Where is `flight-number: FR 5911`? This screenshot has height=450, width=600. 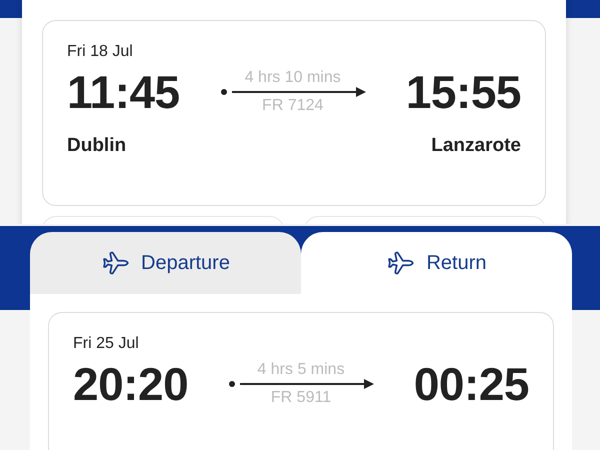 flight-number: FR 5911 is located at coordinates (301, 398).